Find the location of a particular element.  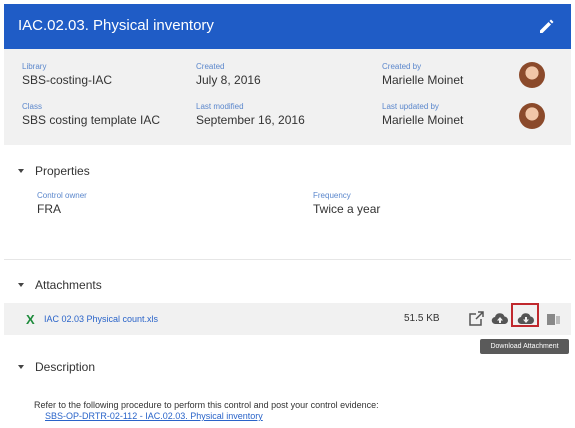

created-by-label: Created by is located at coordinates (402, 66).